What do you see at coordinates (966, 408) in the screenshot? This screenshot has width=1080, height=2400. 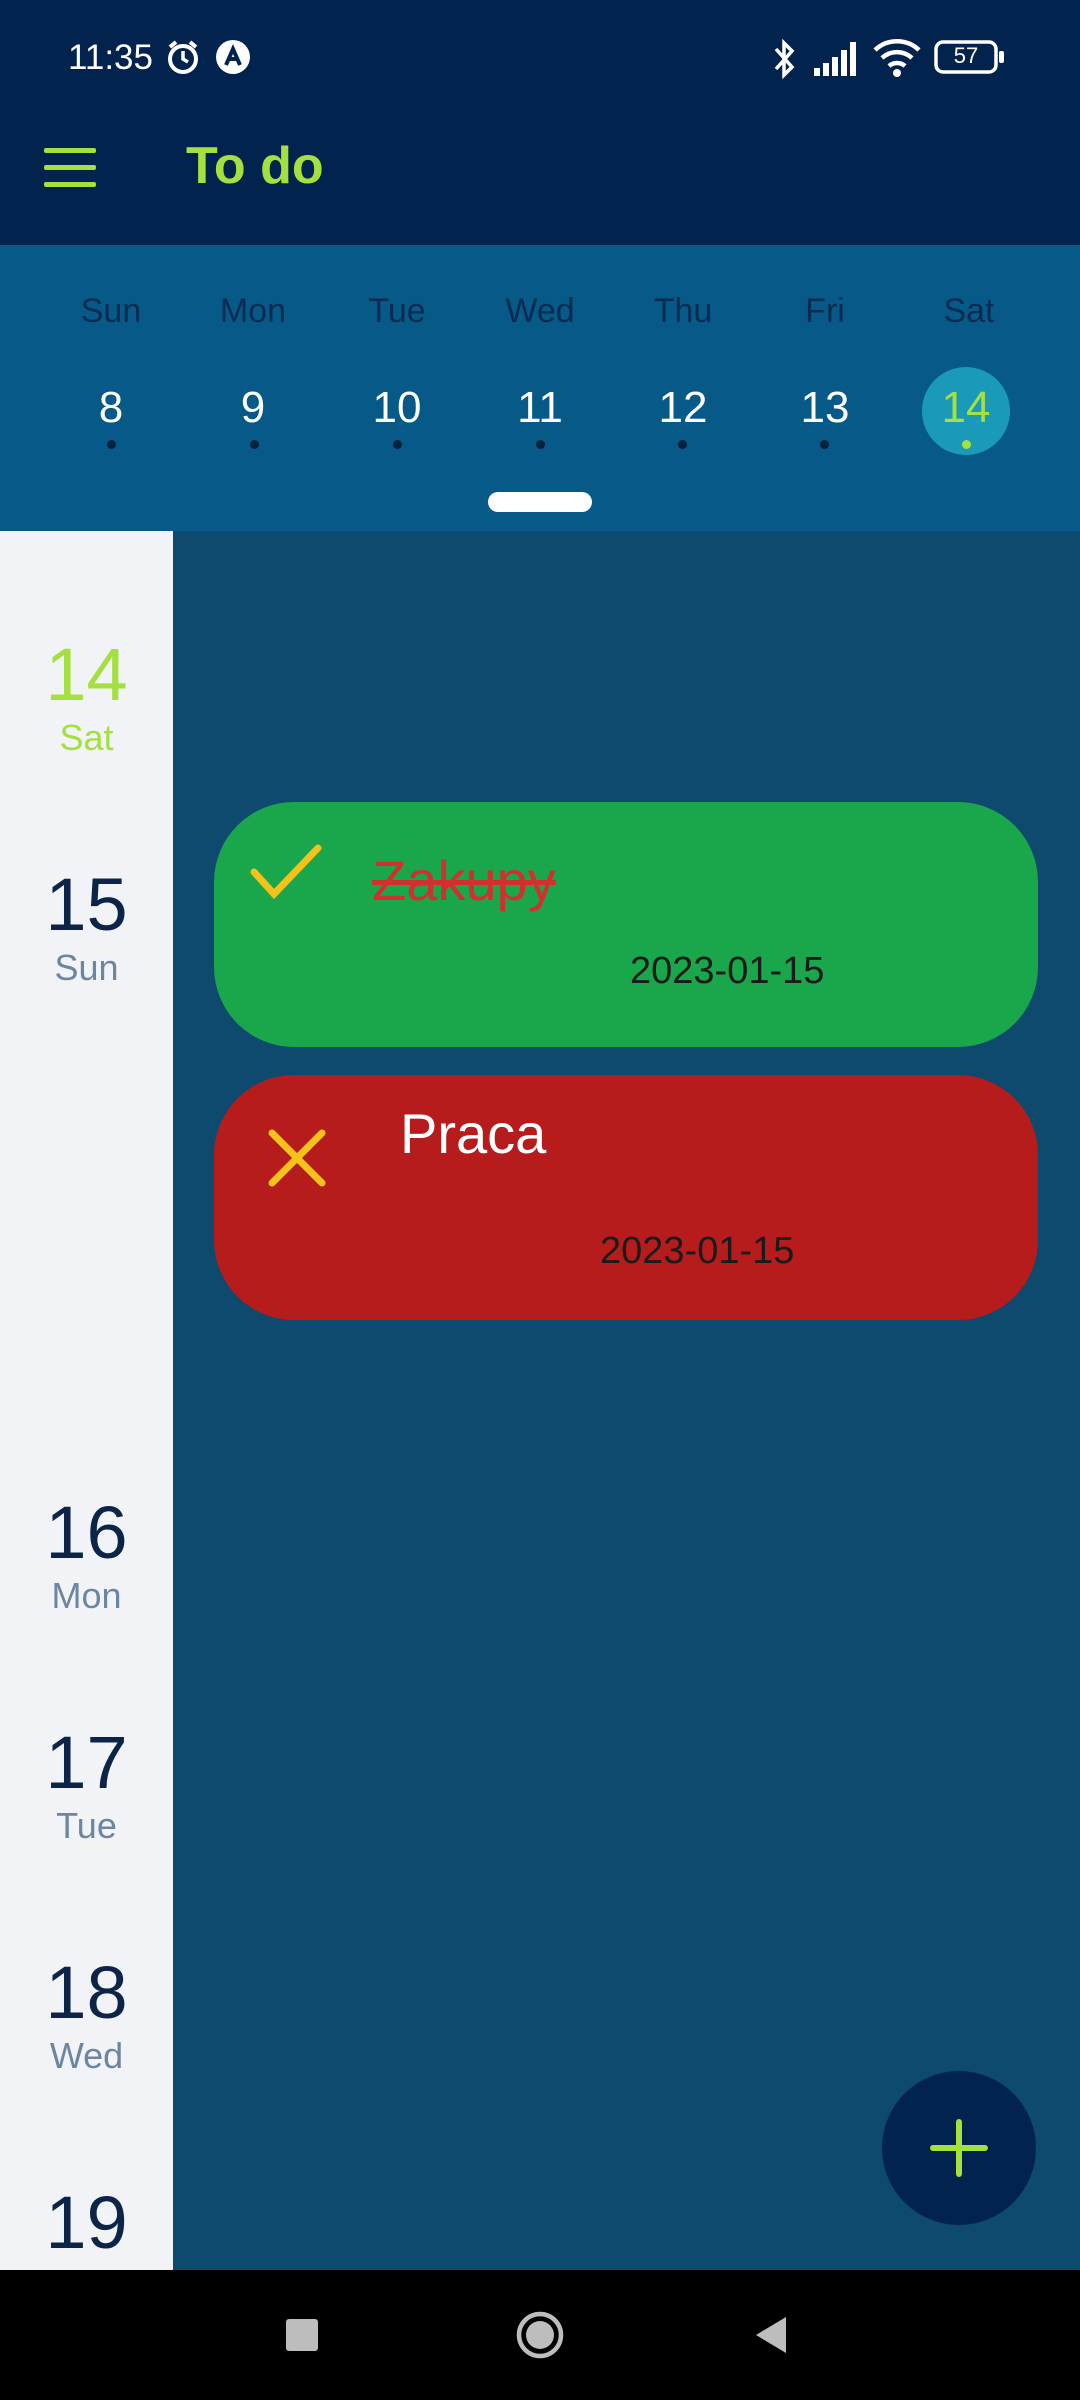 I see `week-day-14: 14` at bounding box center [966, 408].